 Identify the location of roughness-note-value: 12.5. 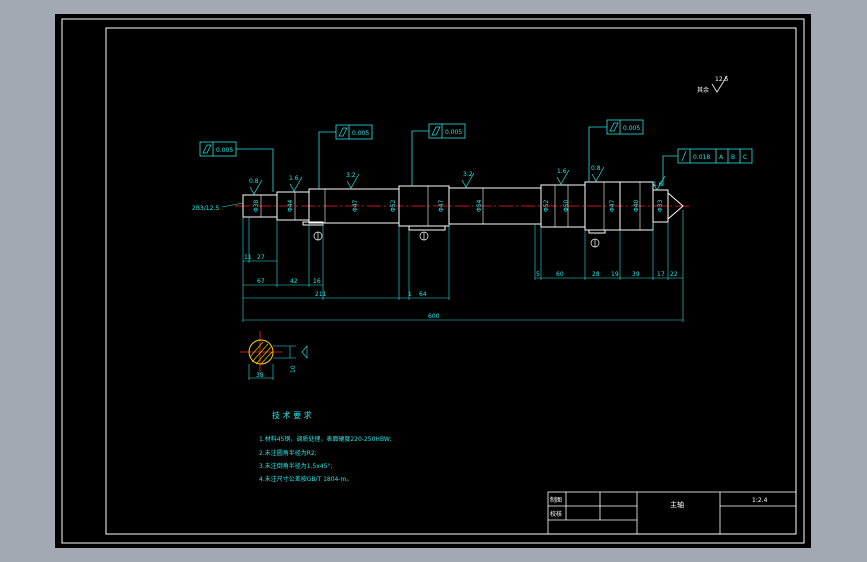
(722, 79).